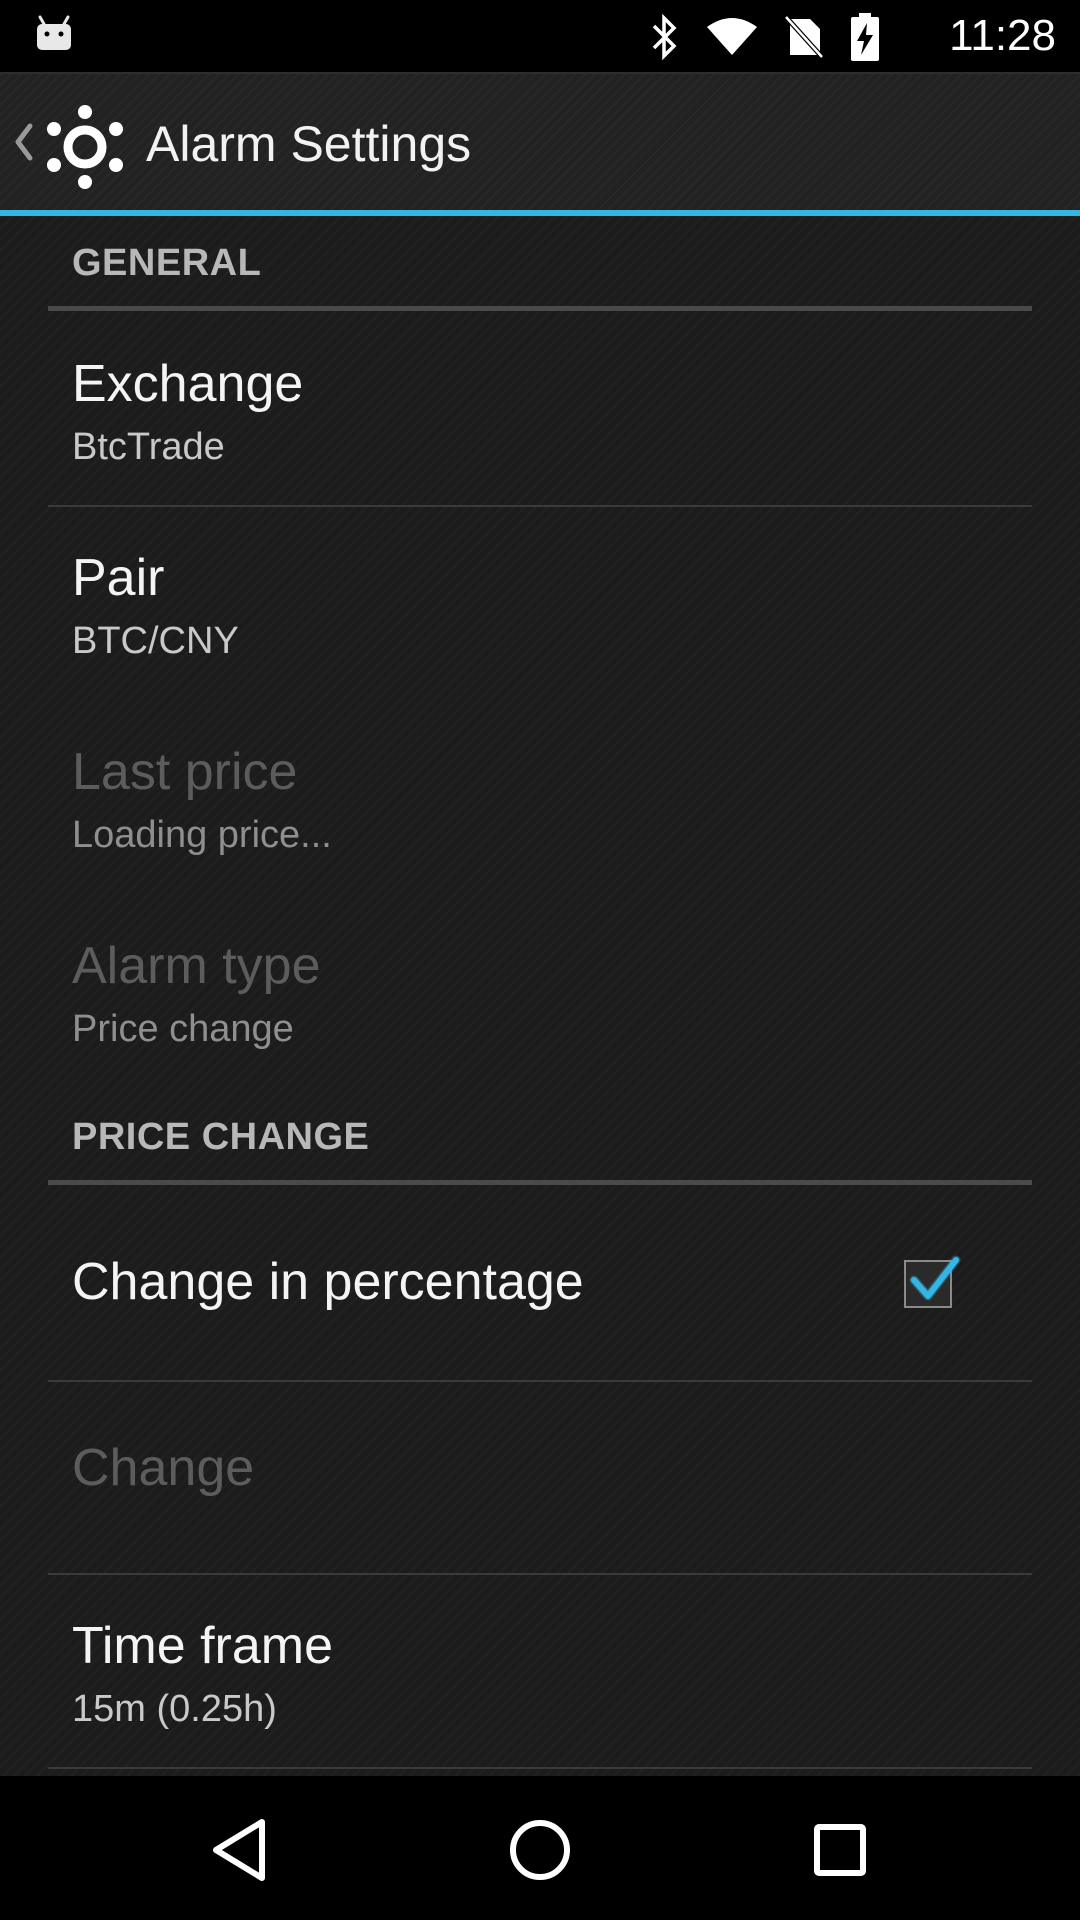  Describe the element at coordinates (54, 32) in the screenshot. I see `android-icon` at that location.